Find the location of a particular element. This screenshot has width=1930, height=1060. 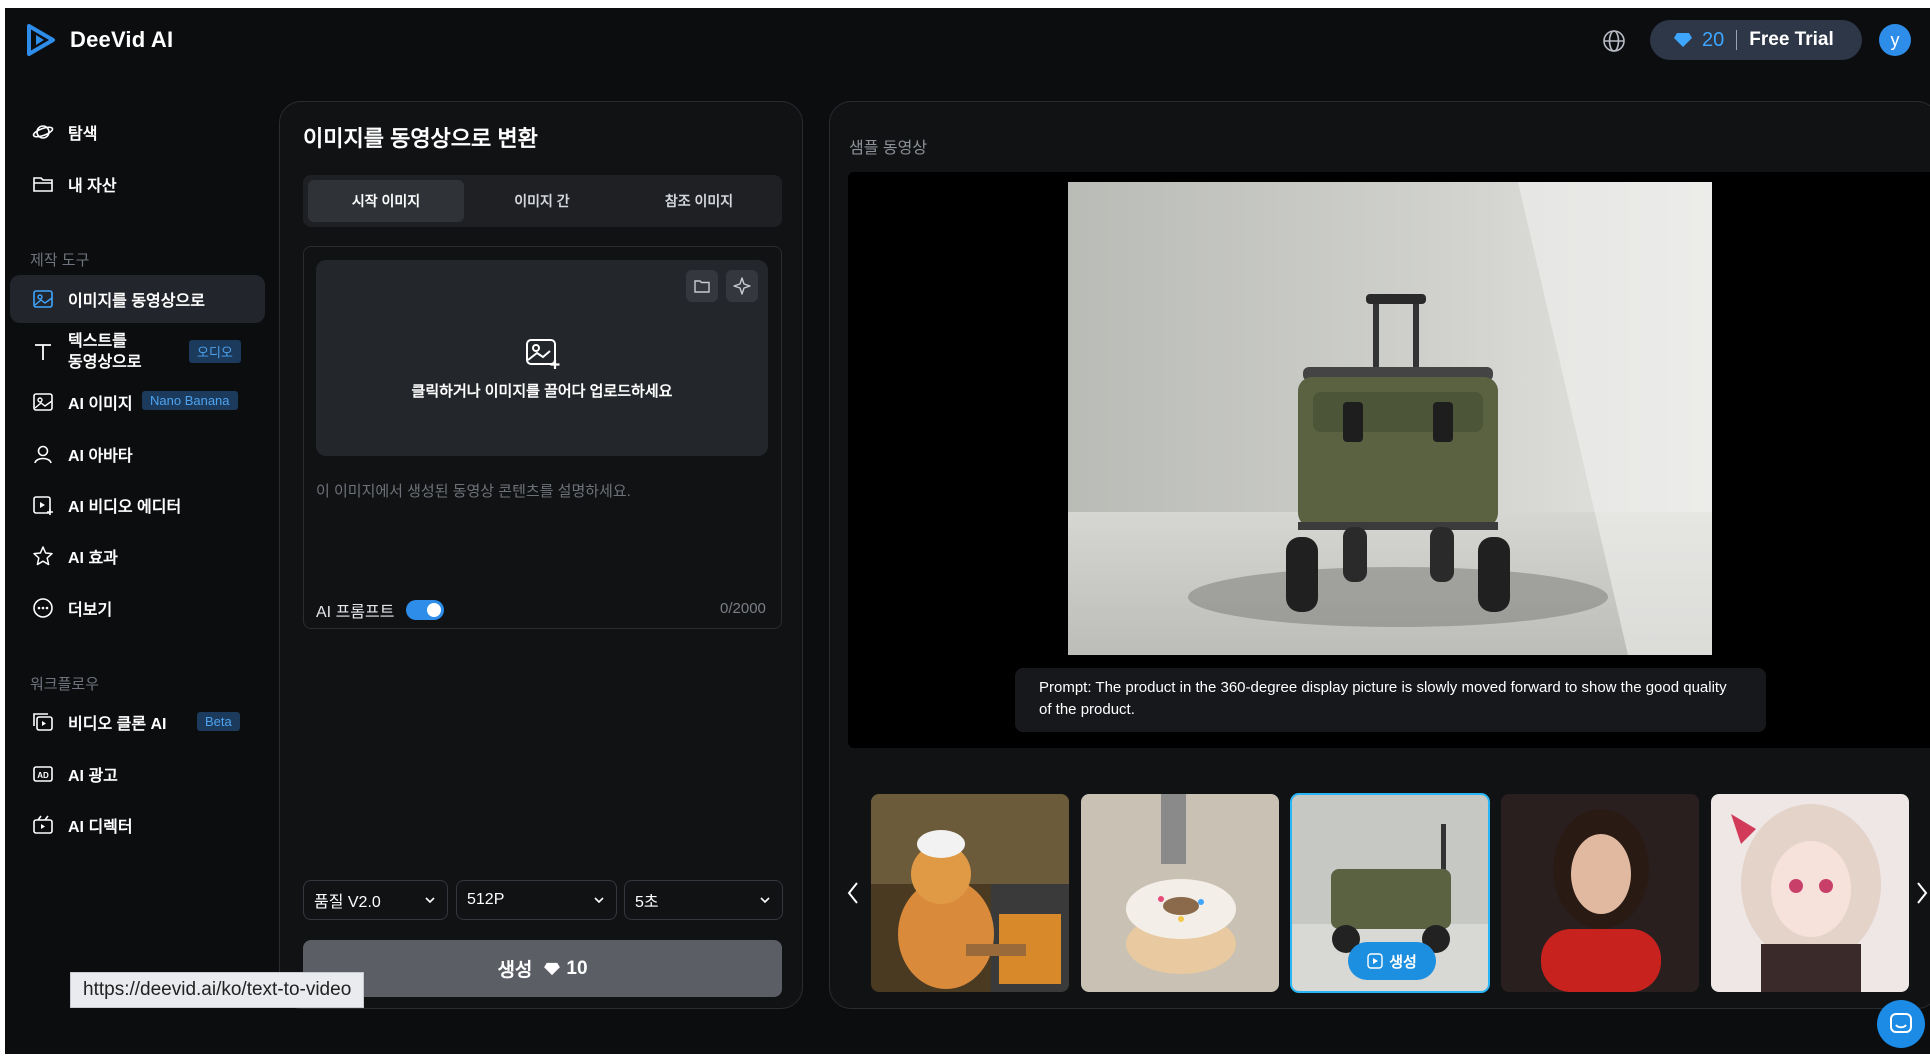

sidebar-item-label: AI 광고 is located at coordinates (93, 776).